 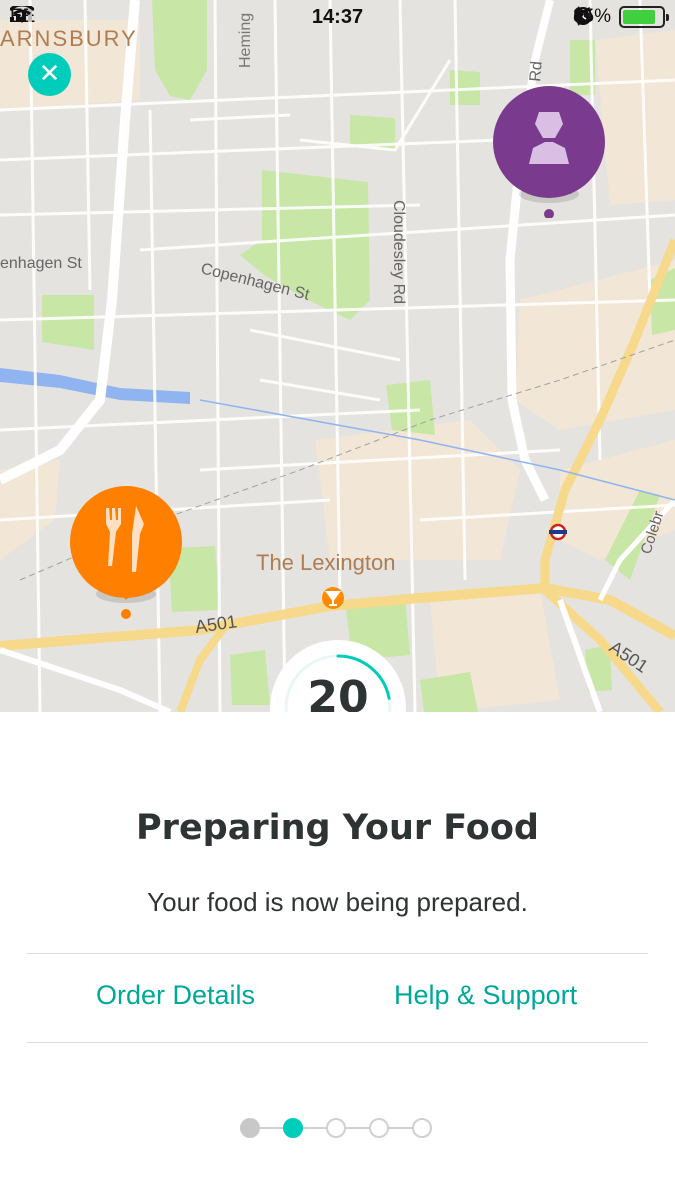 I want to click on status-title: Preparing Your Food, so click(x=337, y=828).